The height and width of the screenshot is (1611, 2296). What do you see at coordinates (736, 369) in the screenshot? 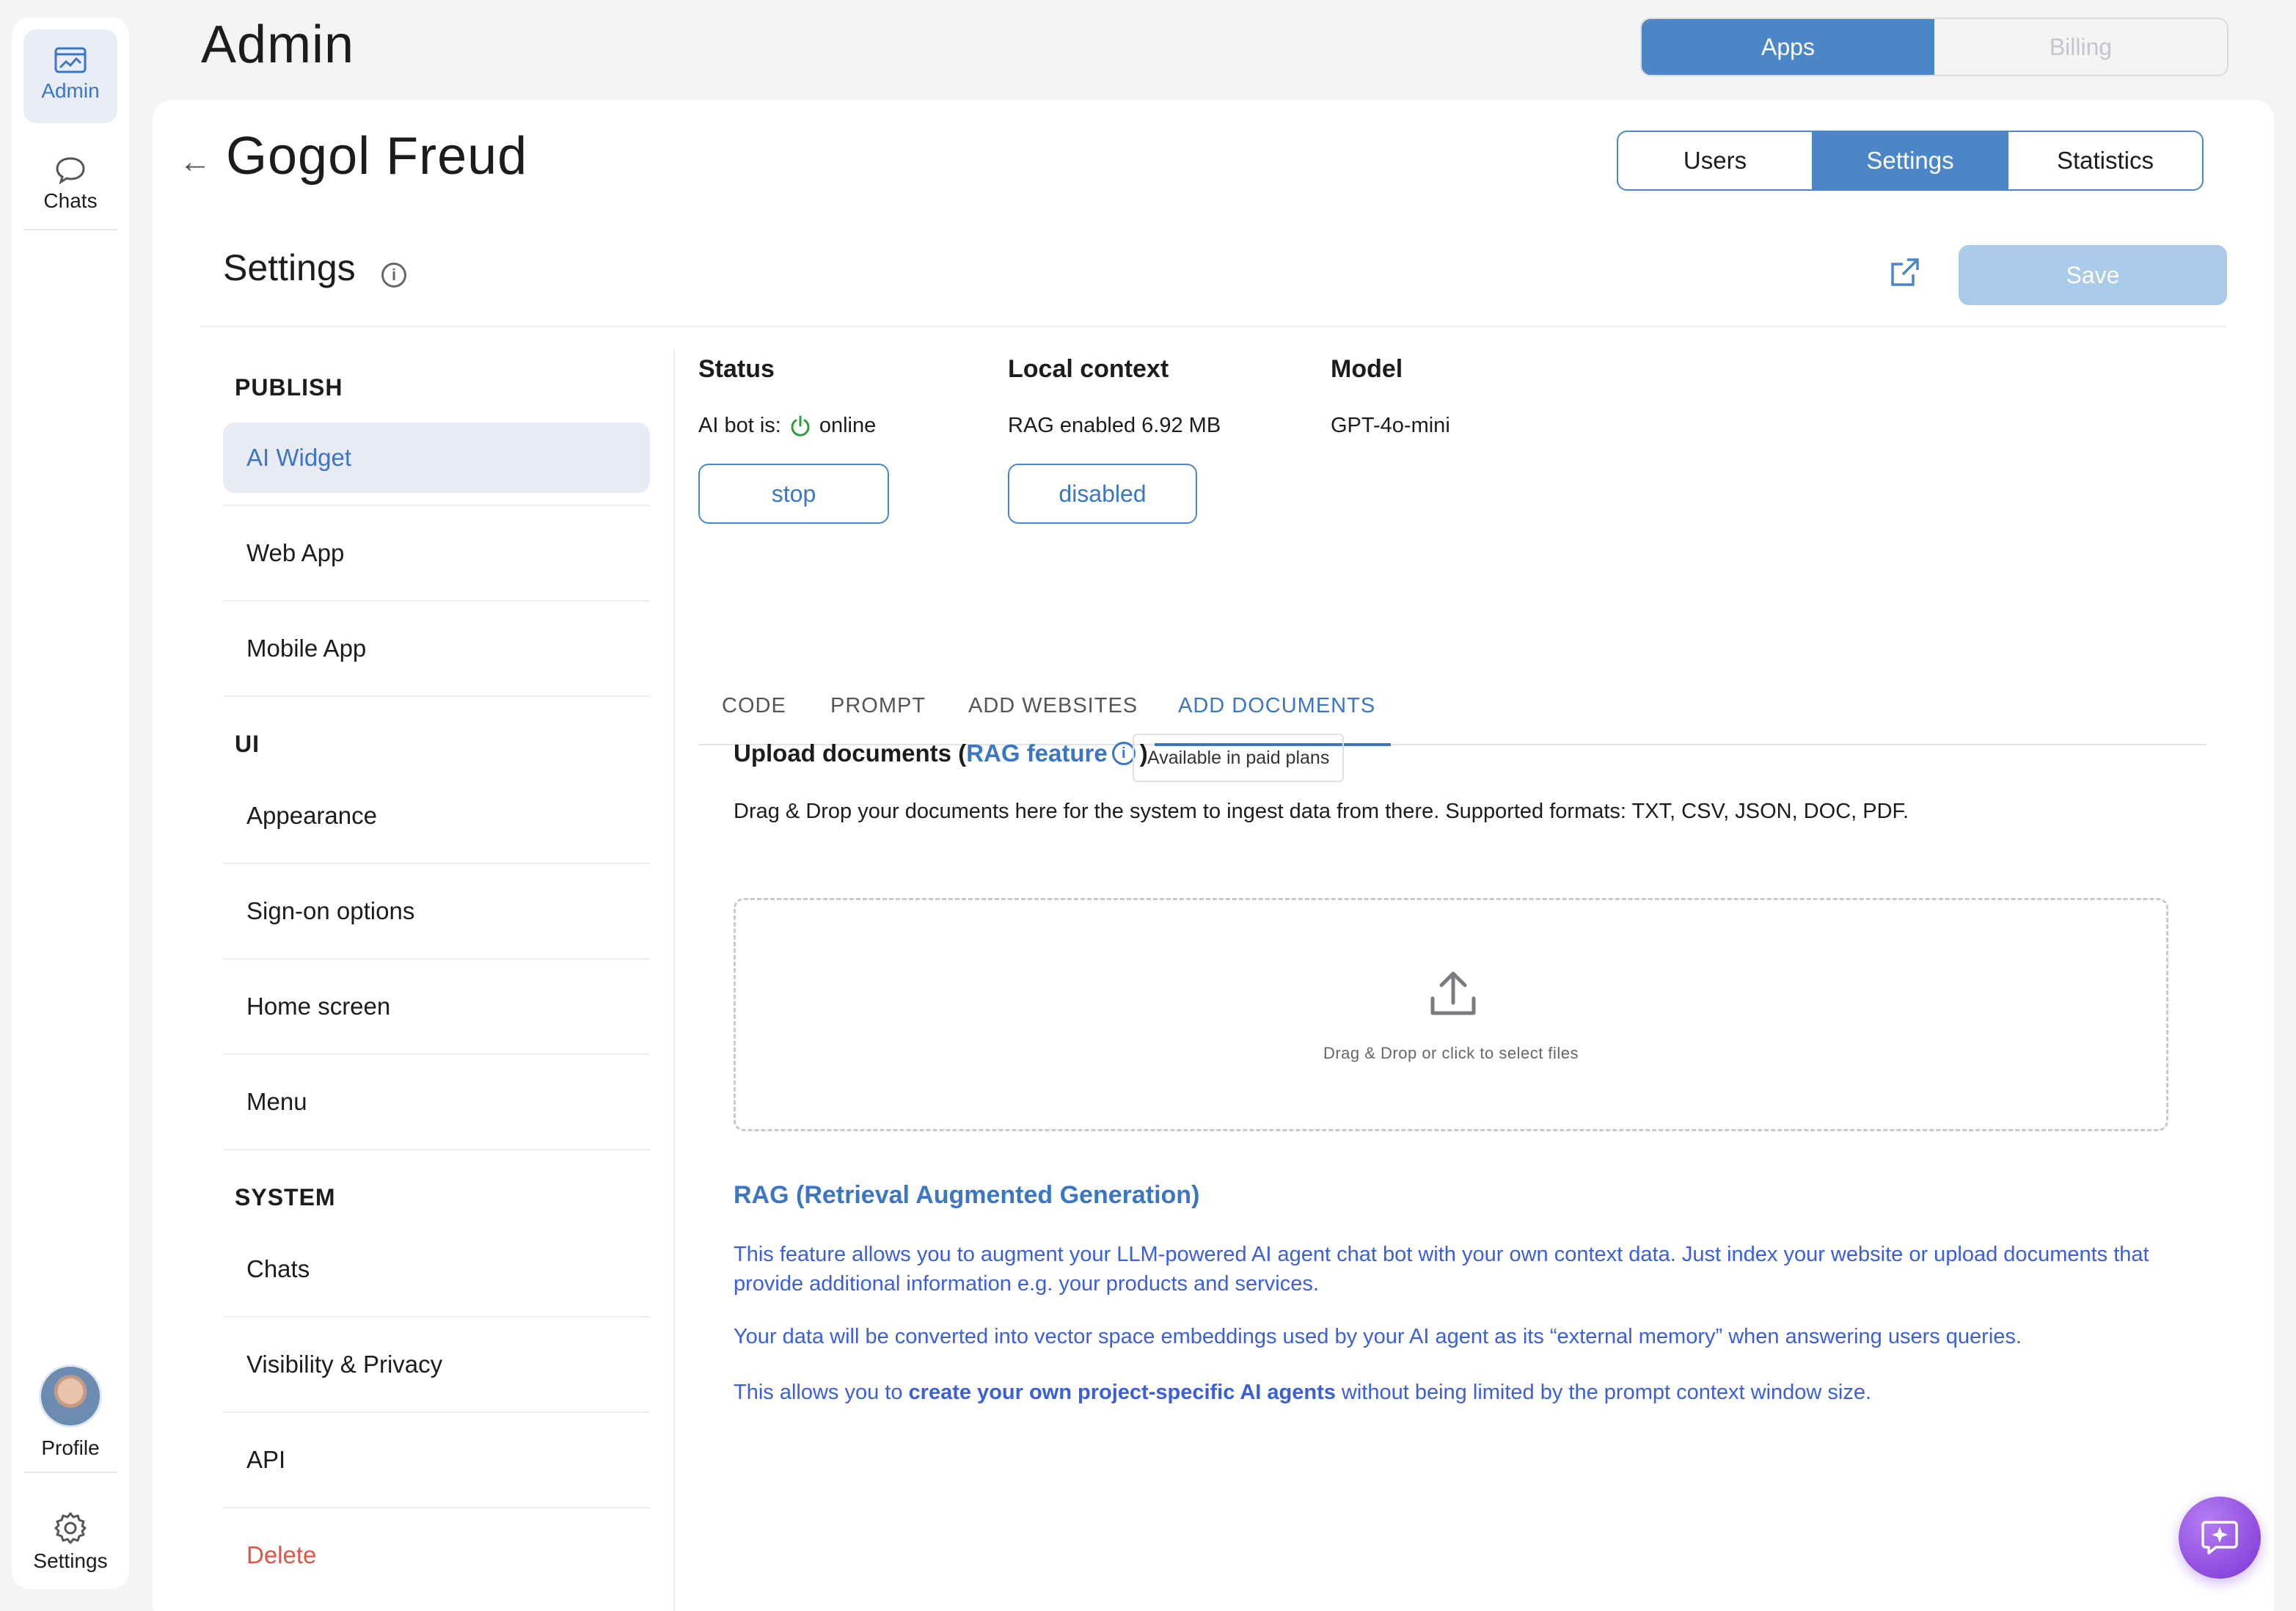
I see `status-heading: Status` at bounding box center [736, 369].